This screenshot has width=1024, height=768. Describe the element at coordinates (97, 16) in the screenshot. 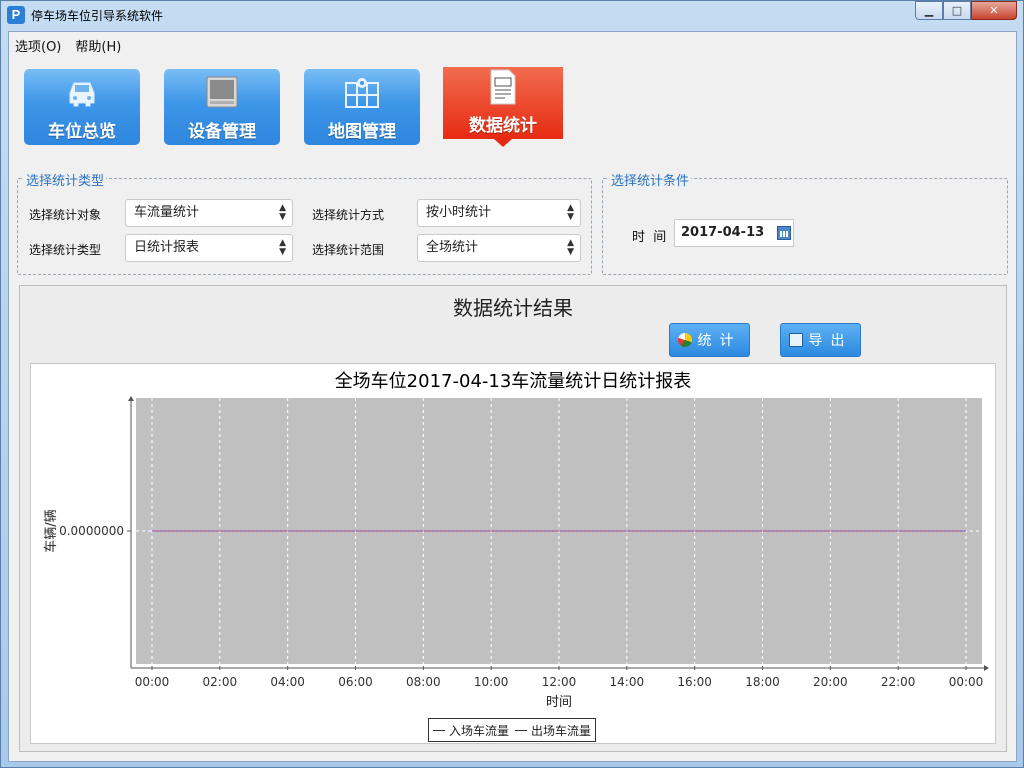

I see `window-title: 停车场车位引导系统软件` at that location.